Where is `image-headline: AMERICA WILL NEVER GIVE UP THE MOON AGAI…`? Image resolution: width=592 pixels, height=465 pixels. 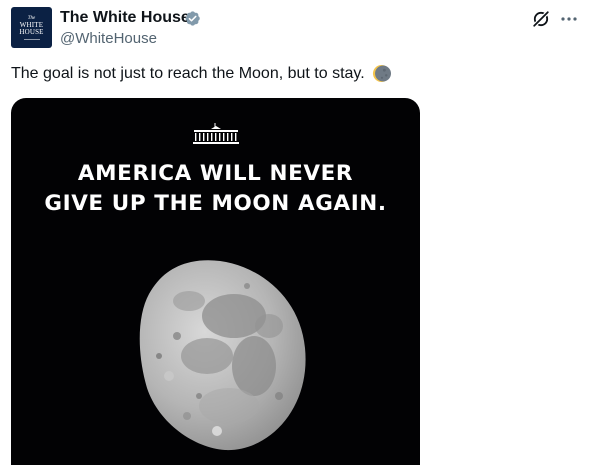
image-headline: AMERICA WILL NEVER GIVE UP THE MOON AGAI… is located at coordinates (215, 189).